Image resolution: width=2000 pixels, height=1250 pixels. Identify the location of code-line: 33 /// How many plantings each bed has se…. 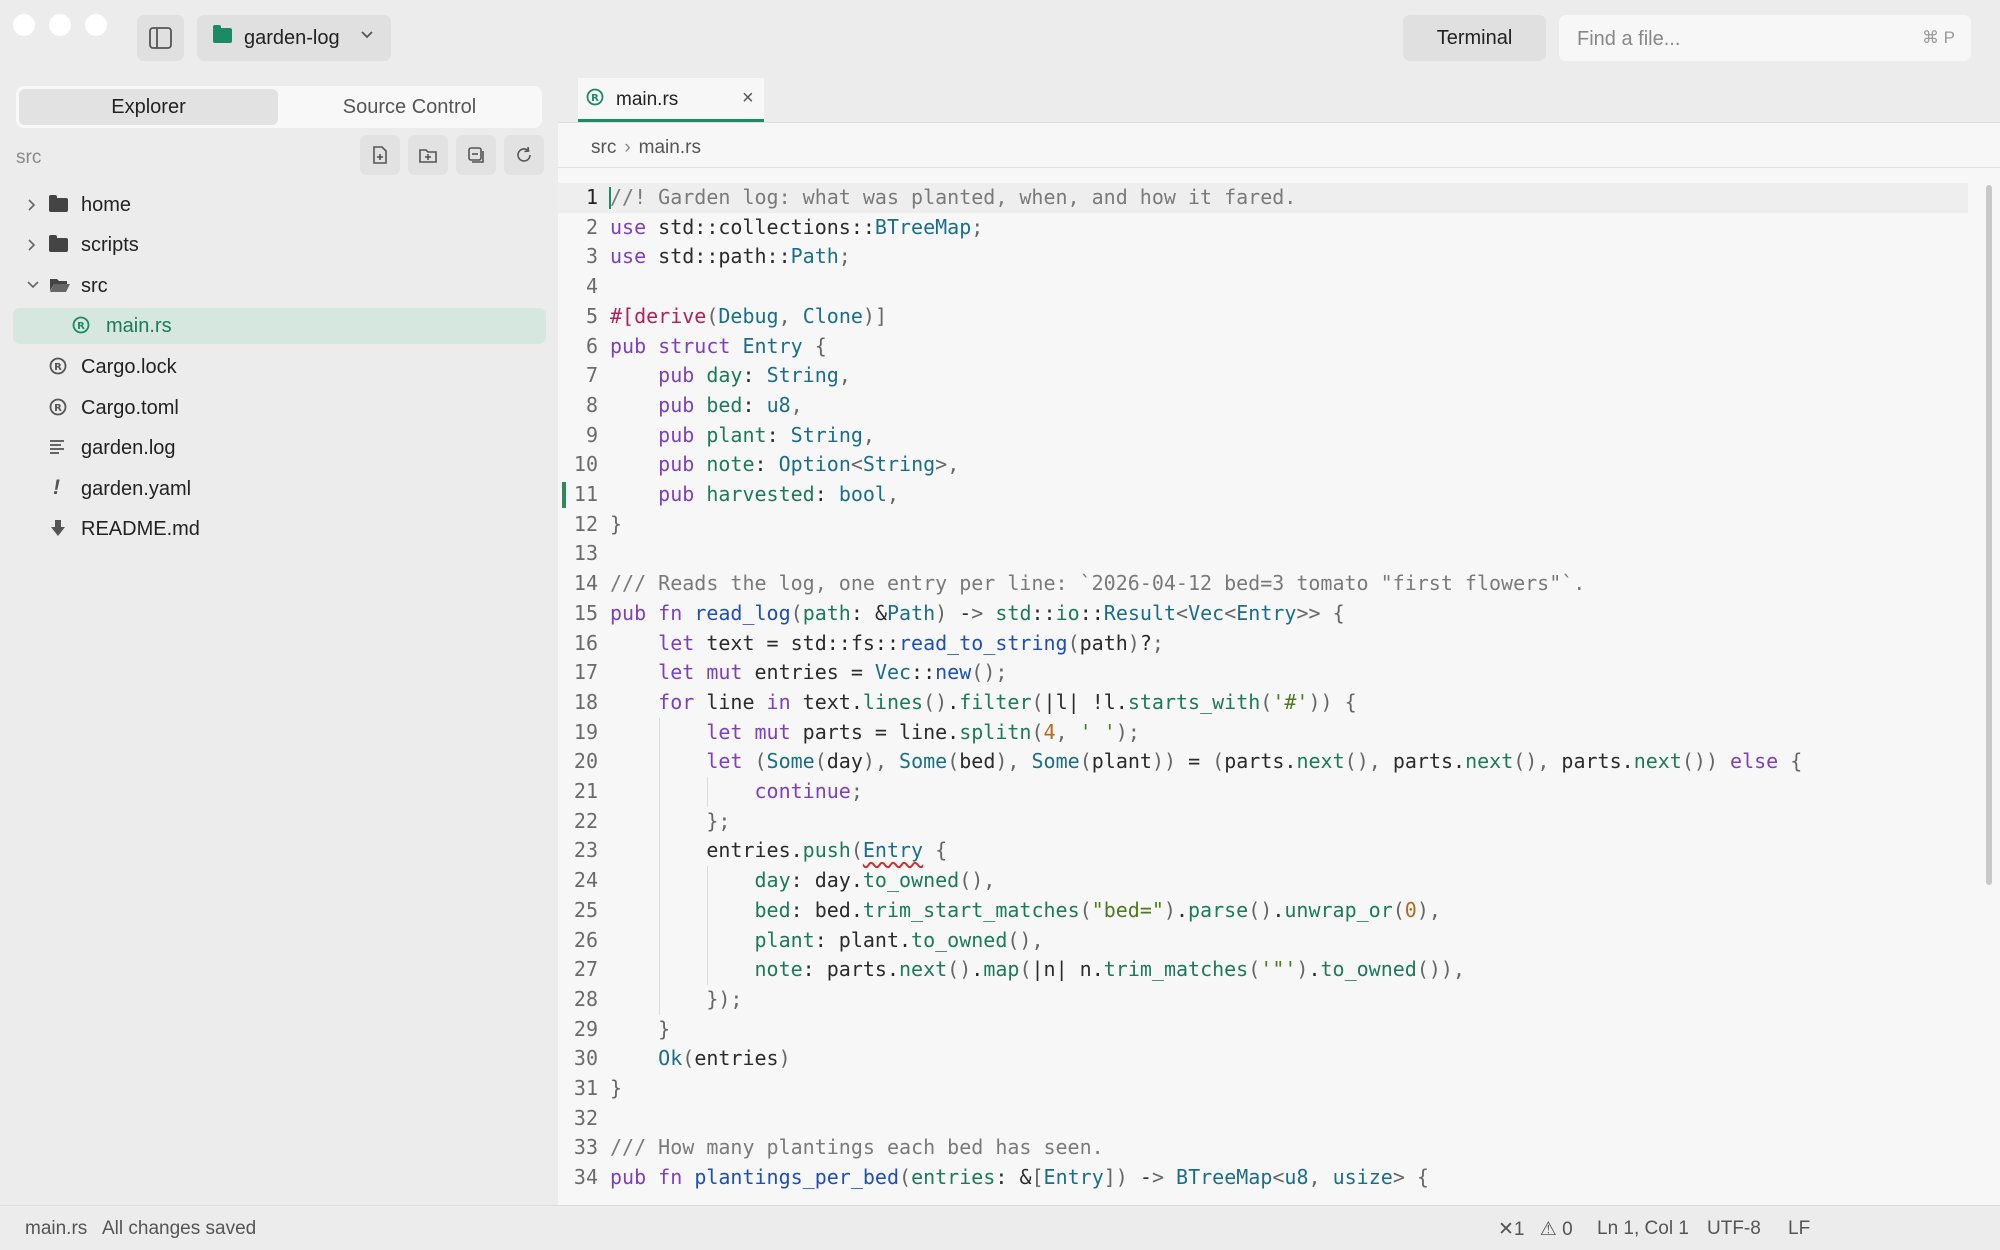
(1263, 1148).